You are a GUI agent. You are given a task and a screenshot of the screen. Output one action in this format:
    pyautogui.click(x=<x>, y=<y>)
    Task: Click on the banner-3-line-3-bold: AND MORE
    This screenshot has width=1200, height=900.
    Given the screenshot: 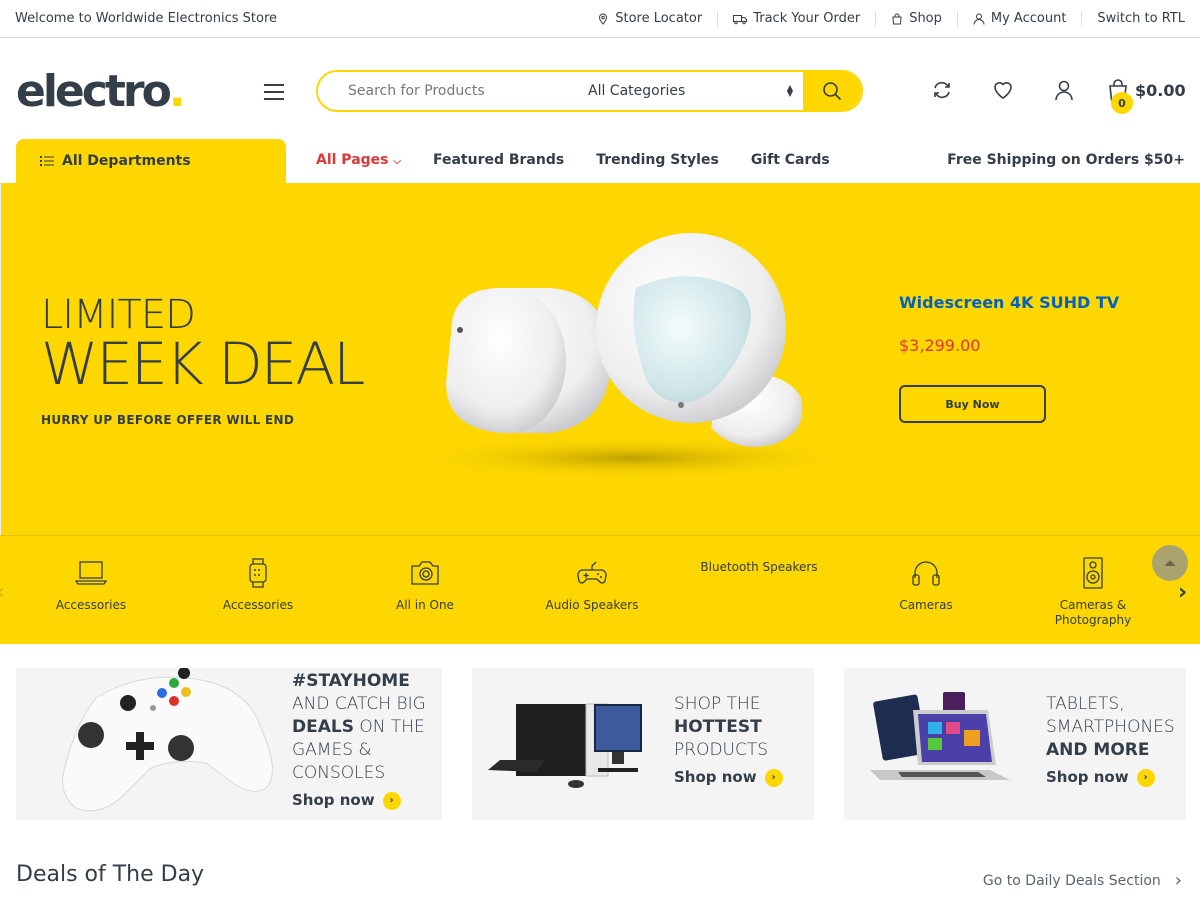 What is the action you would take?
    pyautogui.click(x=1098, y=750)
    